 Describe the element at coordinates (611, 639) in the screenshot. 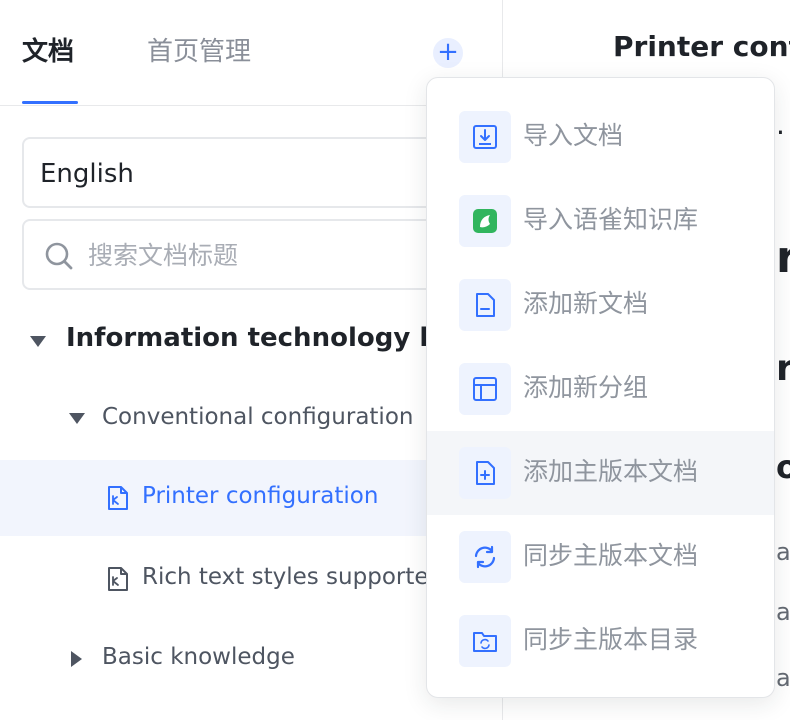

I see `menu-item-label: 同步主版本目录` at that location.